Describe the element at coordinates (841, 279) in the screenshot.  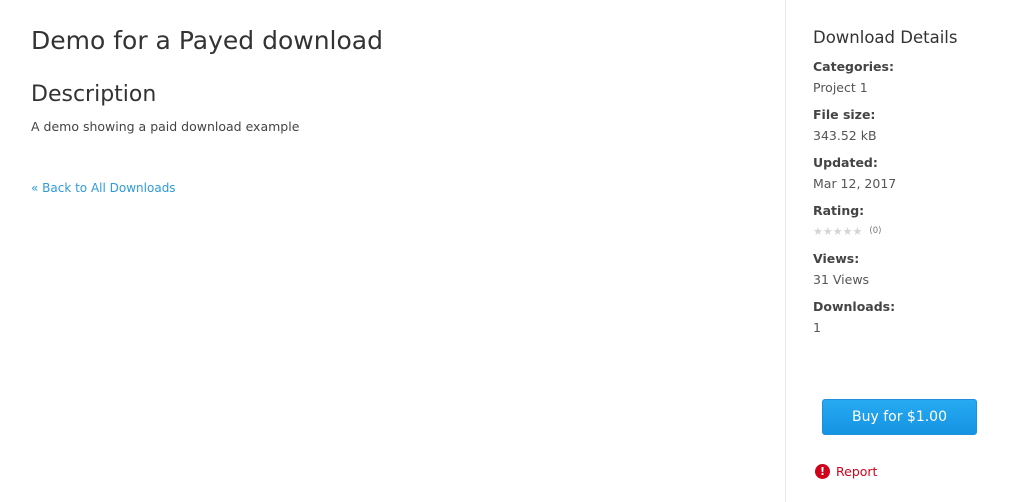
I see `views-value: 31 Views` at that location.